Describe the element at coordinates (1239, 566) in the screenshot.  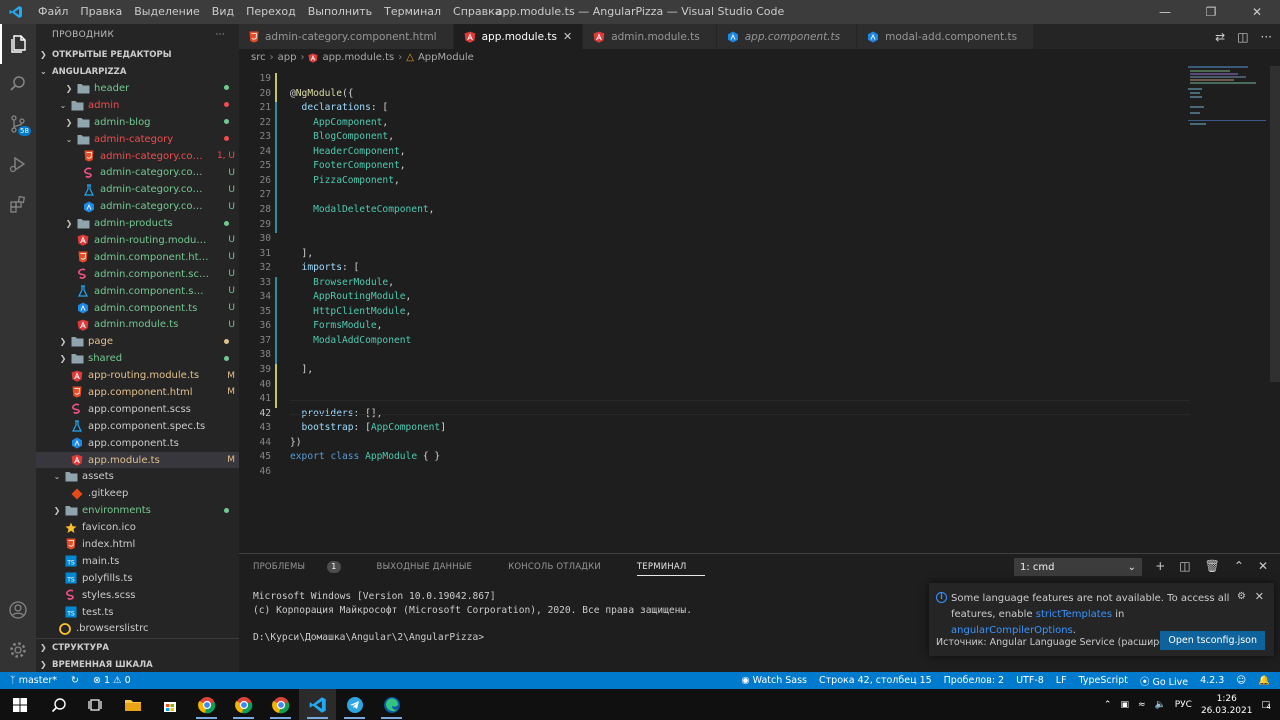
I see `chevron-up-icon: ⌃` at that location.